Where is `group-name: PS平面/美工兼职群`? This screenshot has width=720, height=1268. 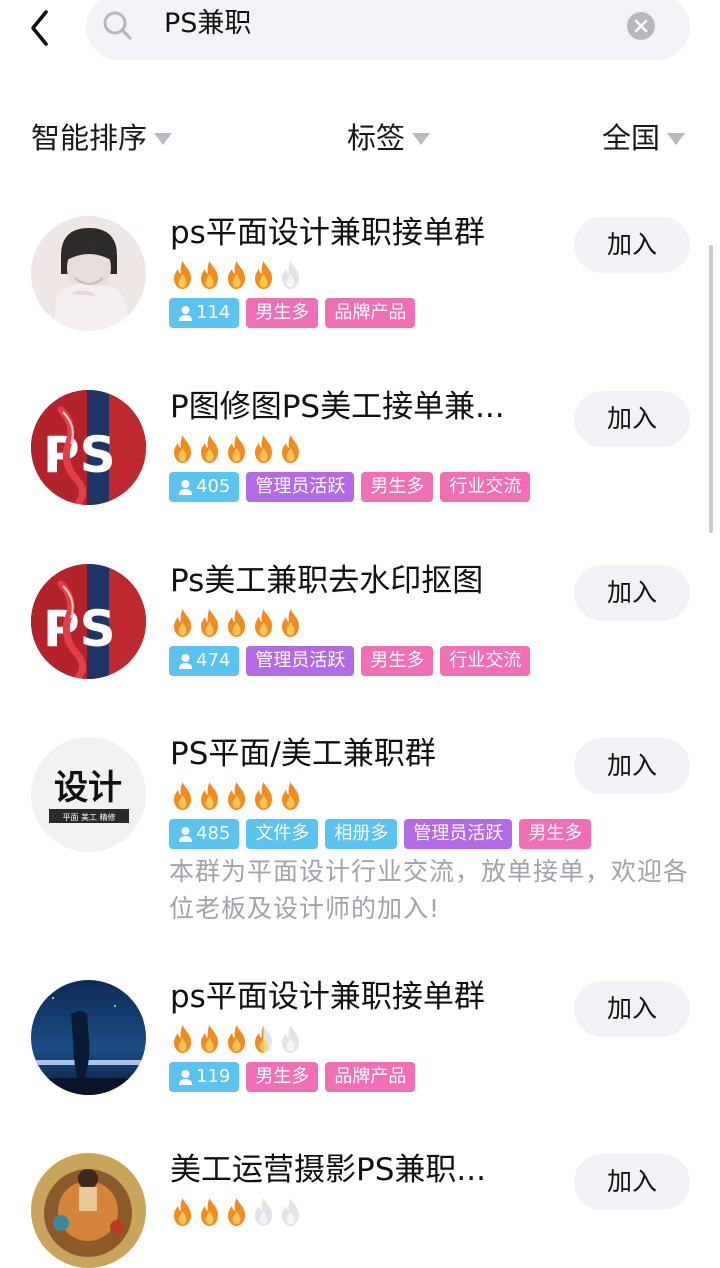 group-name: PS平面/美工兼职群 is located at coordinates (360, 754).